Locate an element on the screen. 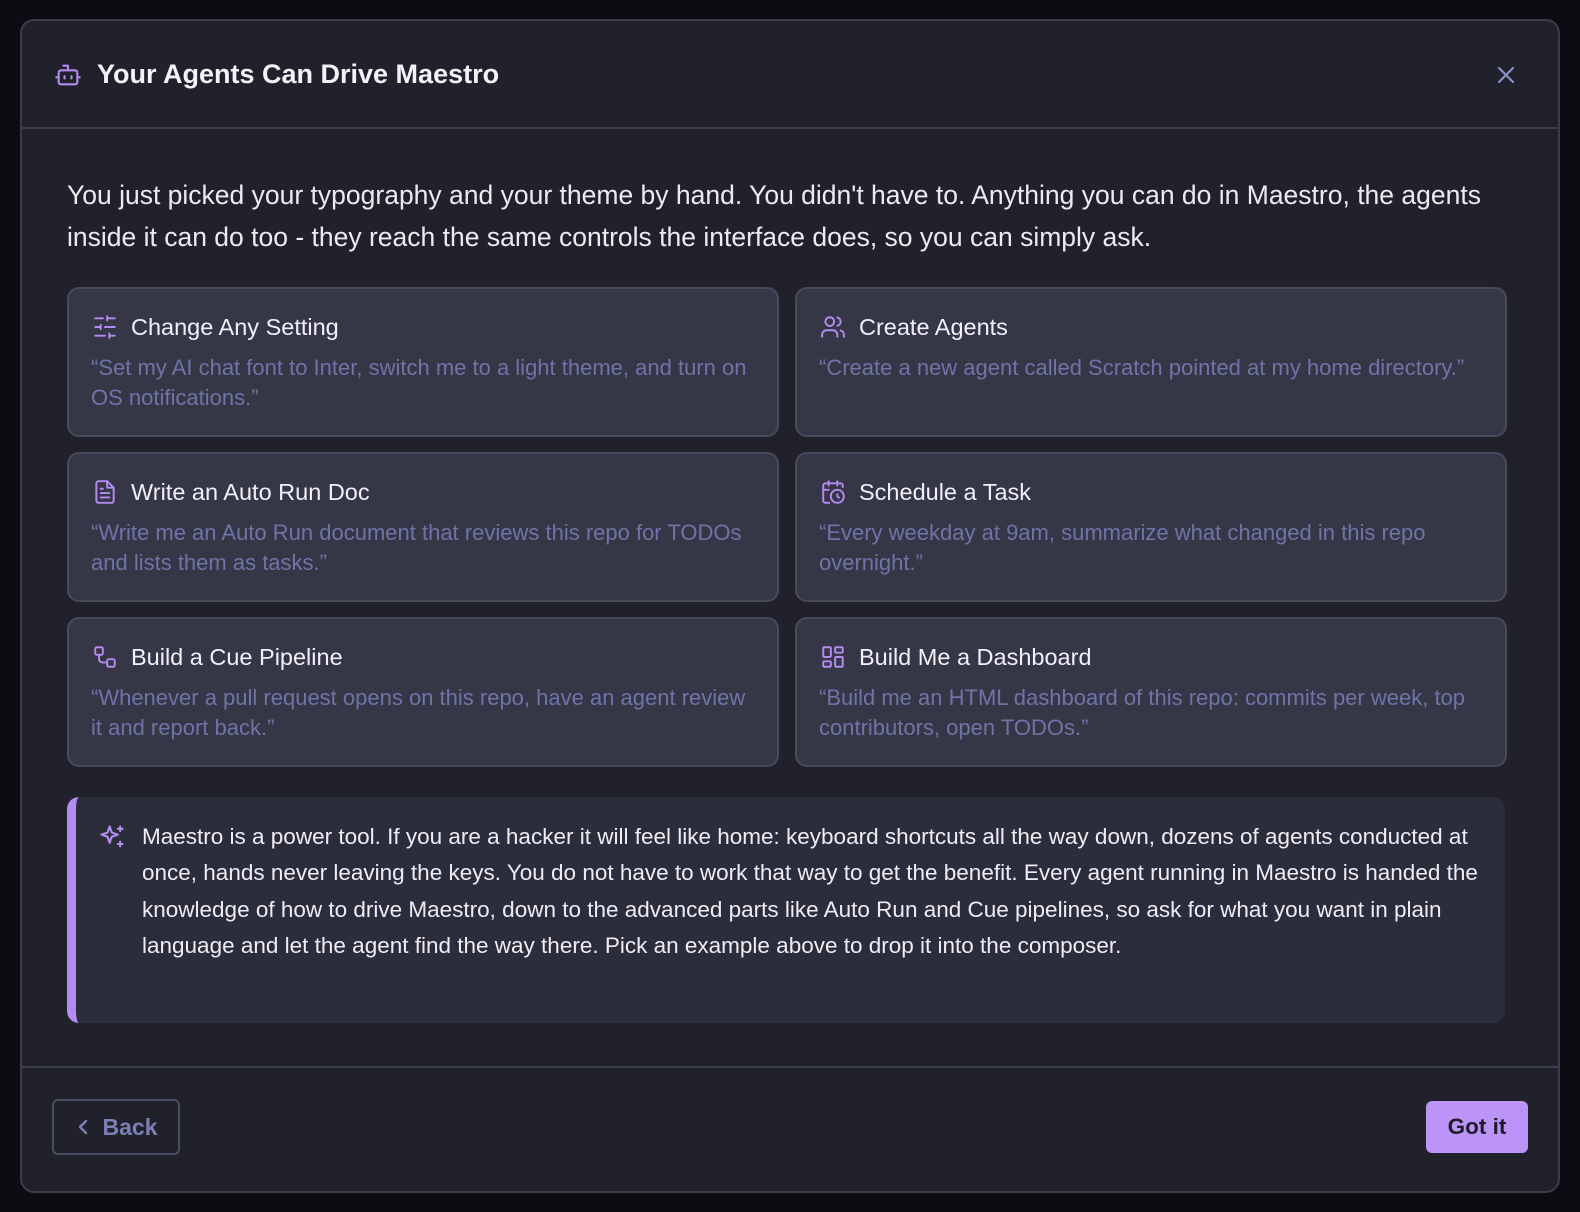  got-it-button-label: Got it is located at coordinates (1477, 1126).